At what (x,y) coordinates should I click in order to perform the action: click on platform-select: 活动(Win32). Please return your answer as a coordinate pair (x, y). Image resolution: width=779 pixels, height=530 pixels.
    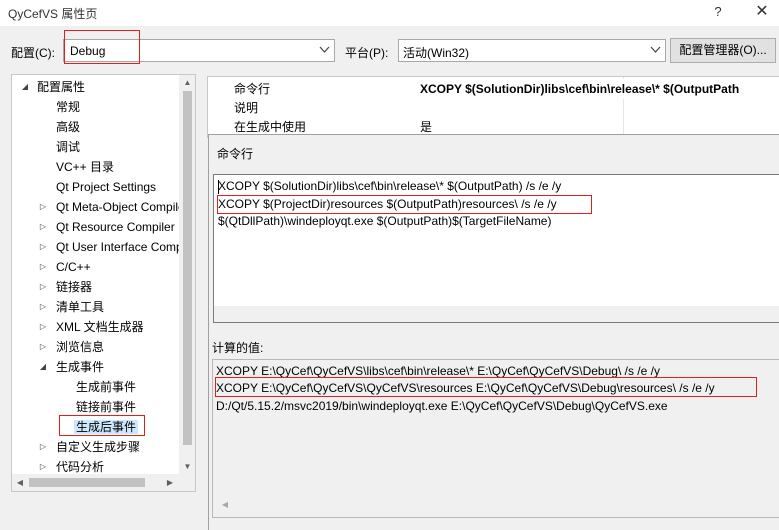
    Looking at the image, I should click on (532, 50).